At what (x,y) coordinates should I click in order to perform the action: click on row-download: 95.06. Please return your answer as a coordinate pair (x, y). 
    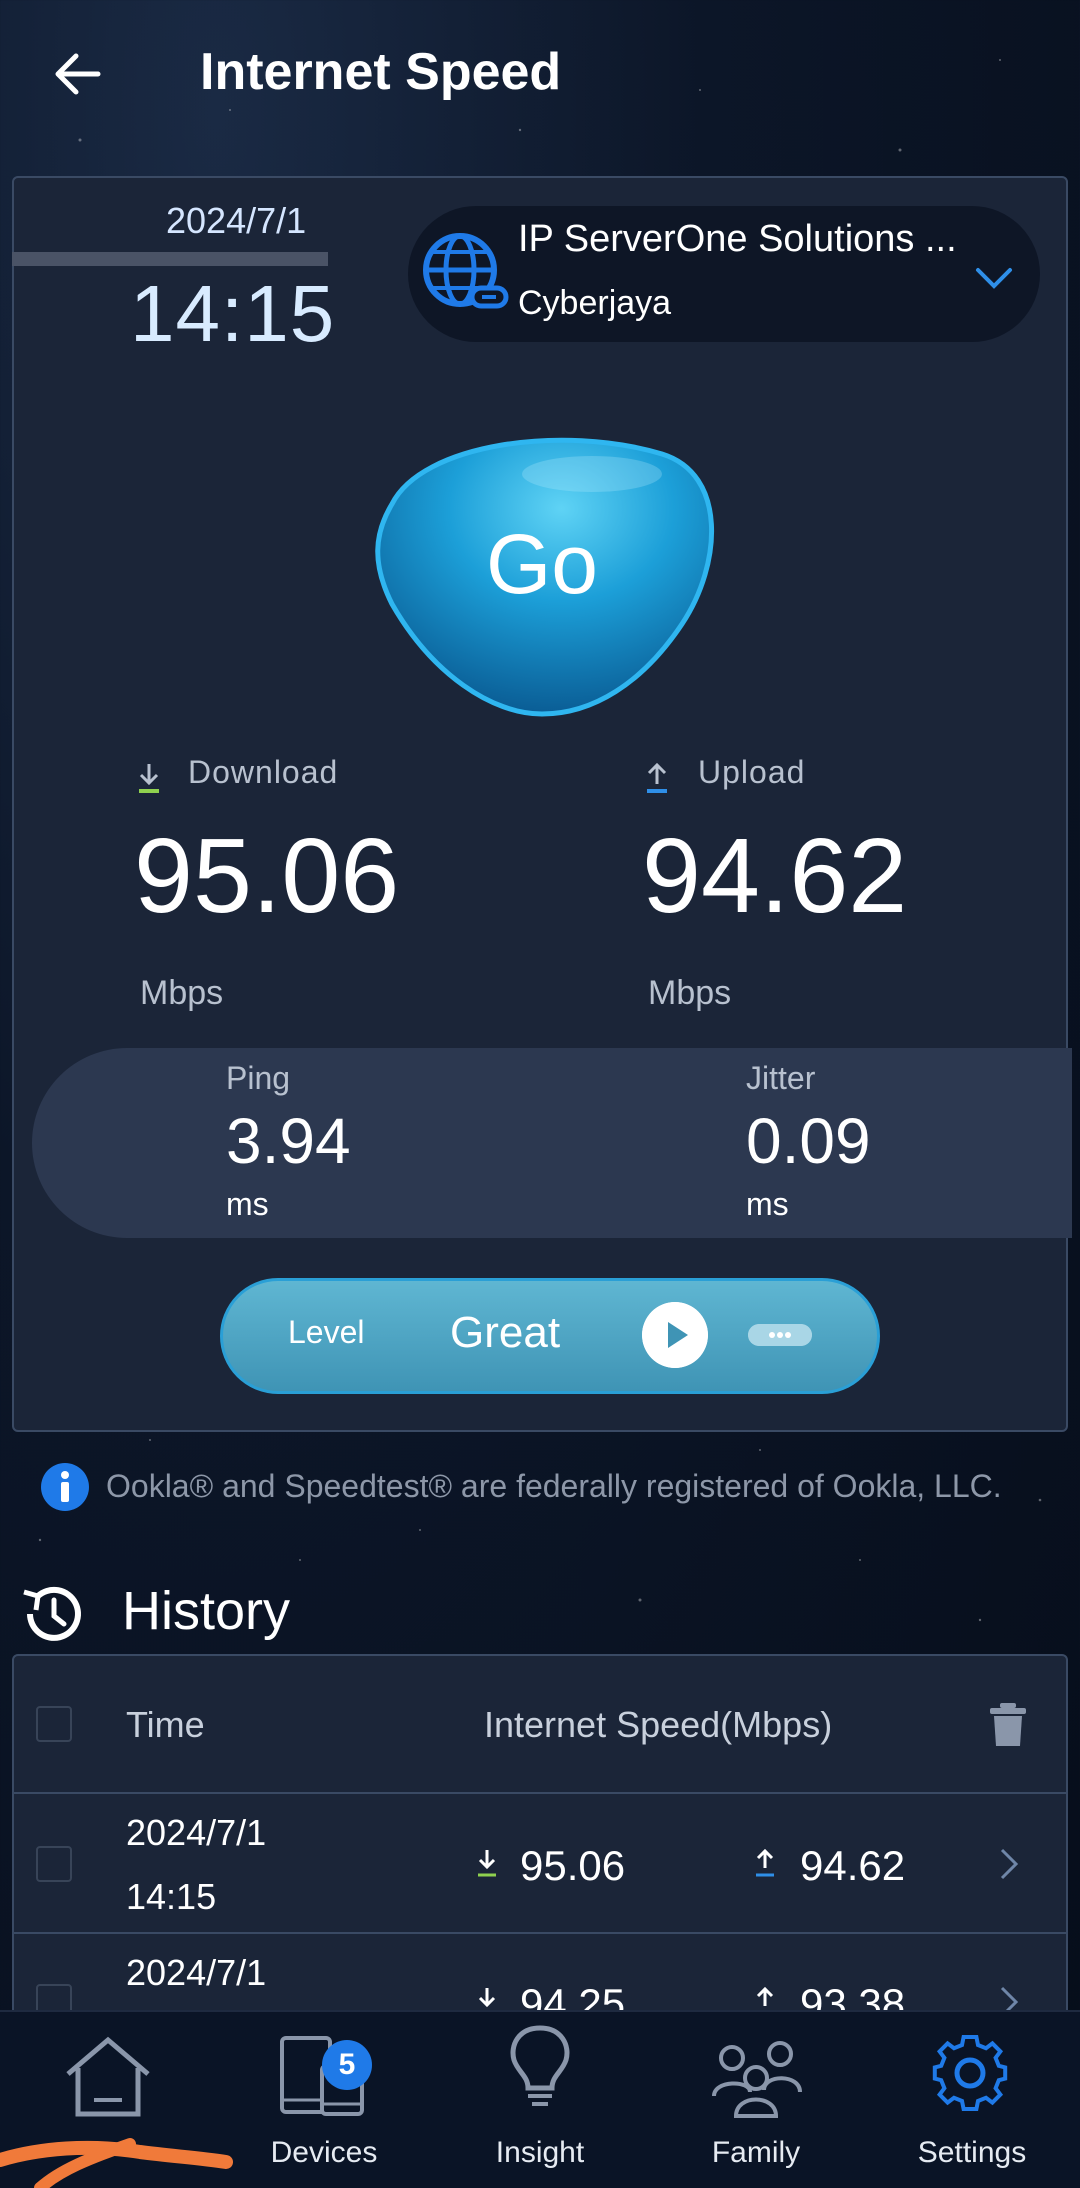
    Looking at the image, I should click on (573, 1865).